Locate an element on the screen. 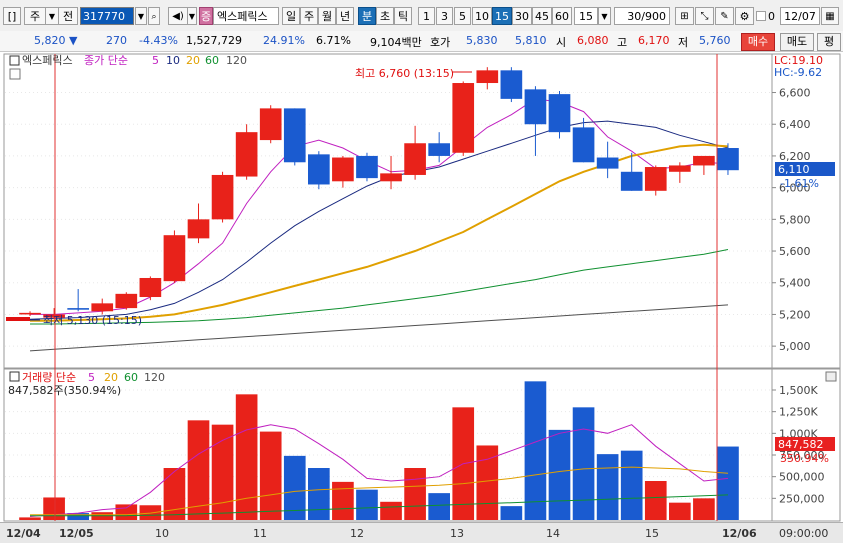  market-selector: 주 is located at coordinates (35, 16).